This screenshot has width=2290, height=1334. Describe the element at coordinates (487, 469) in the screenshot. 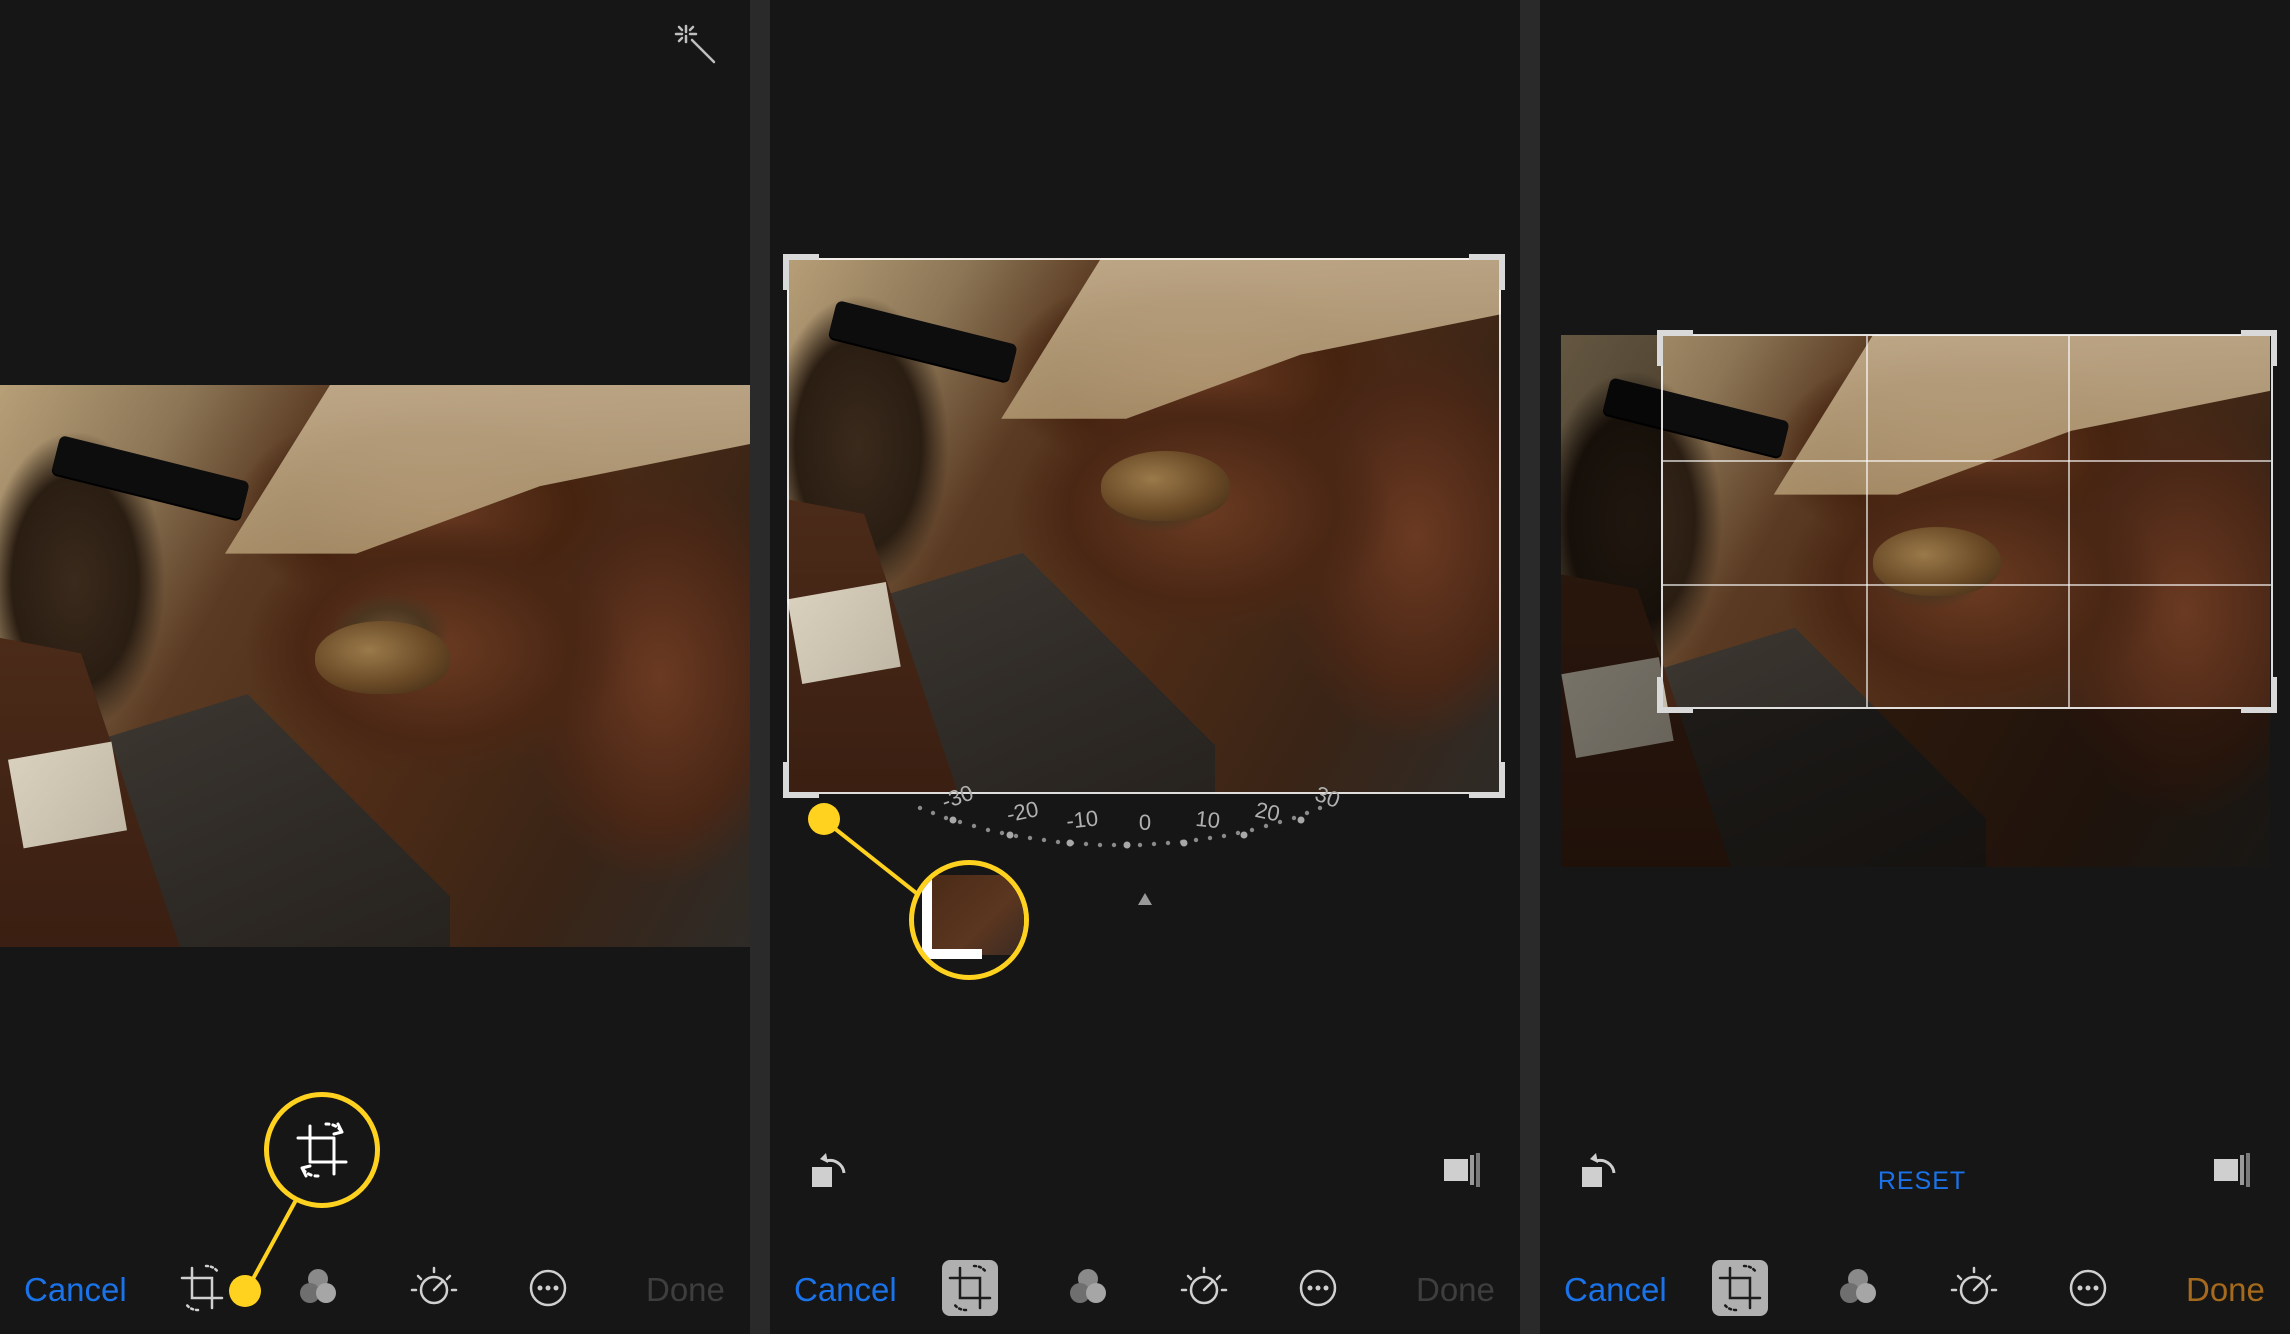

I see `photo-wall` at that location.